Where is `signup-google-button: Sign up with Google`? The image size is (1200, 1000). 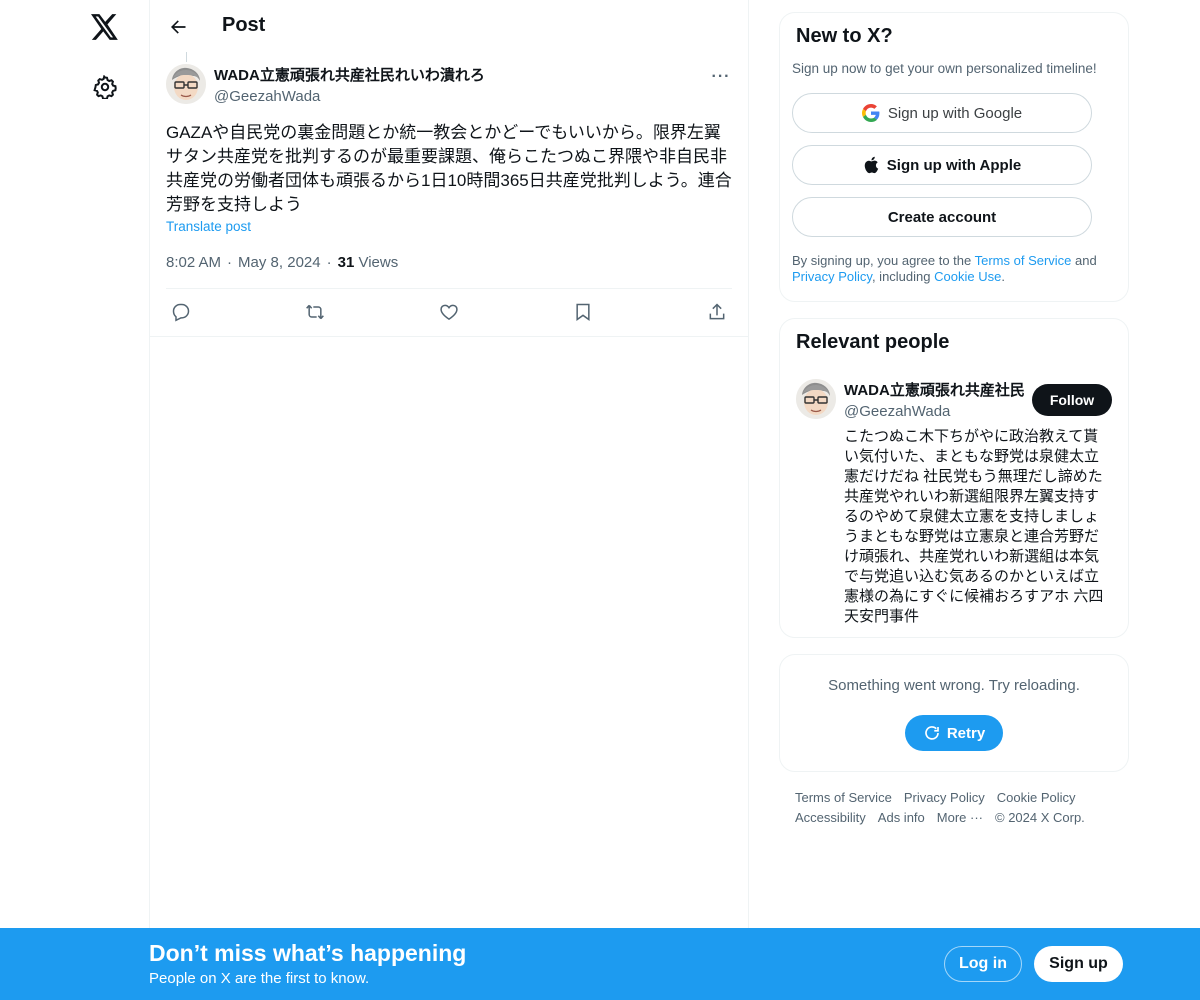
signup-google-button: Sign up with Google is located at coordinates (942, 113).